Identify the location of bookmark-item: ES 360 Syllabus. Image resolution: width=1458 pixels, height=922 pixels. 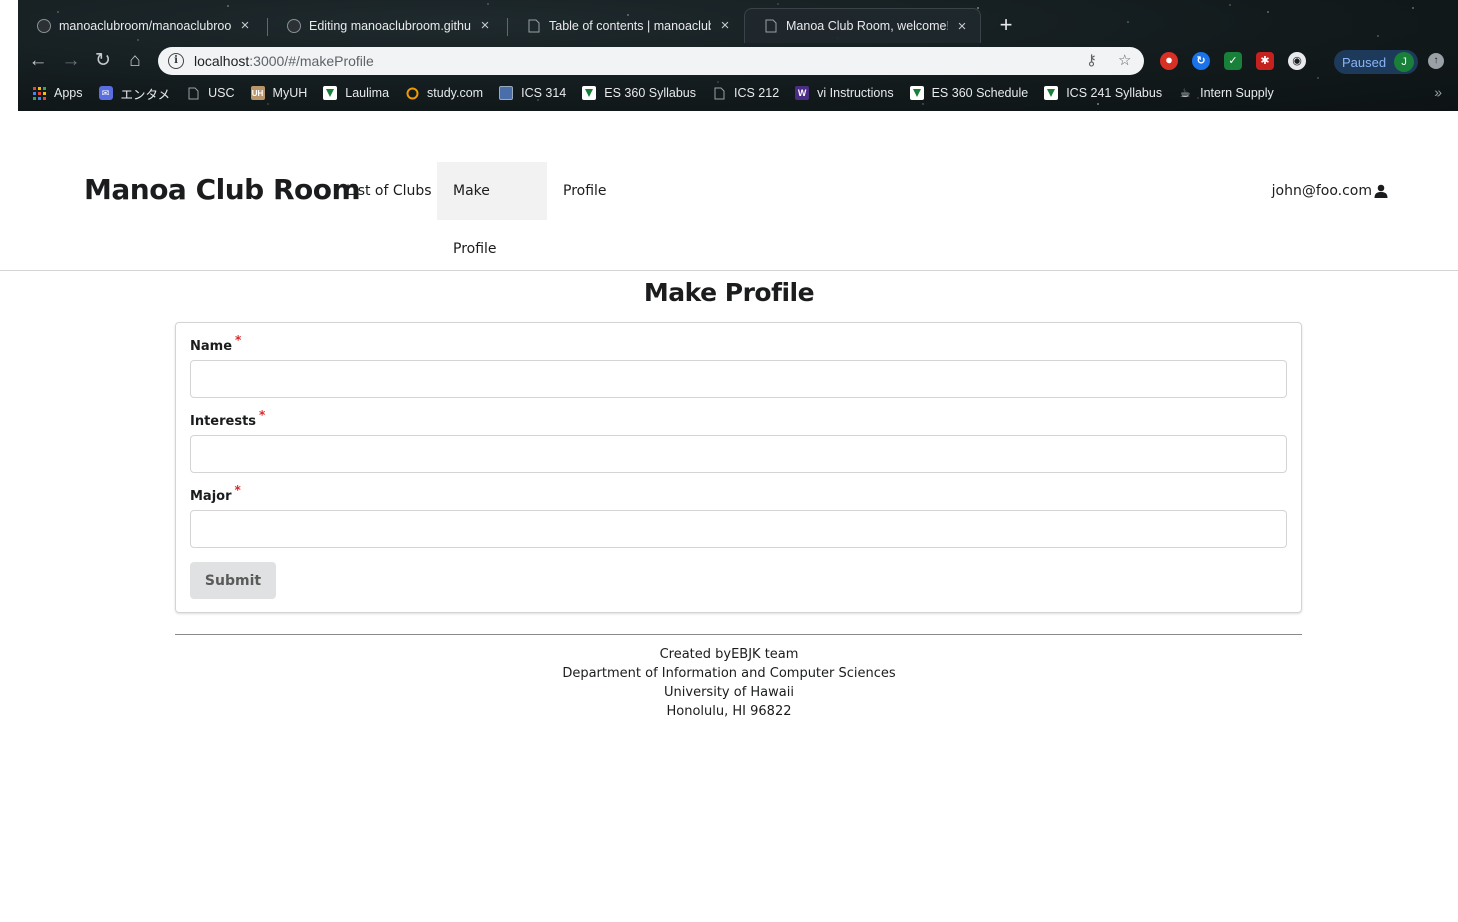
(639, 93).